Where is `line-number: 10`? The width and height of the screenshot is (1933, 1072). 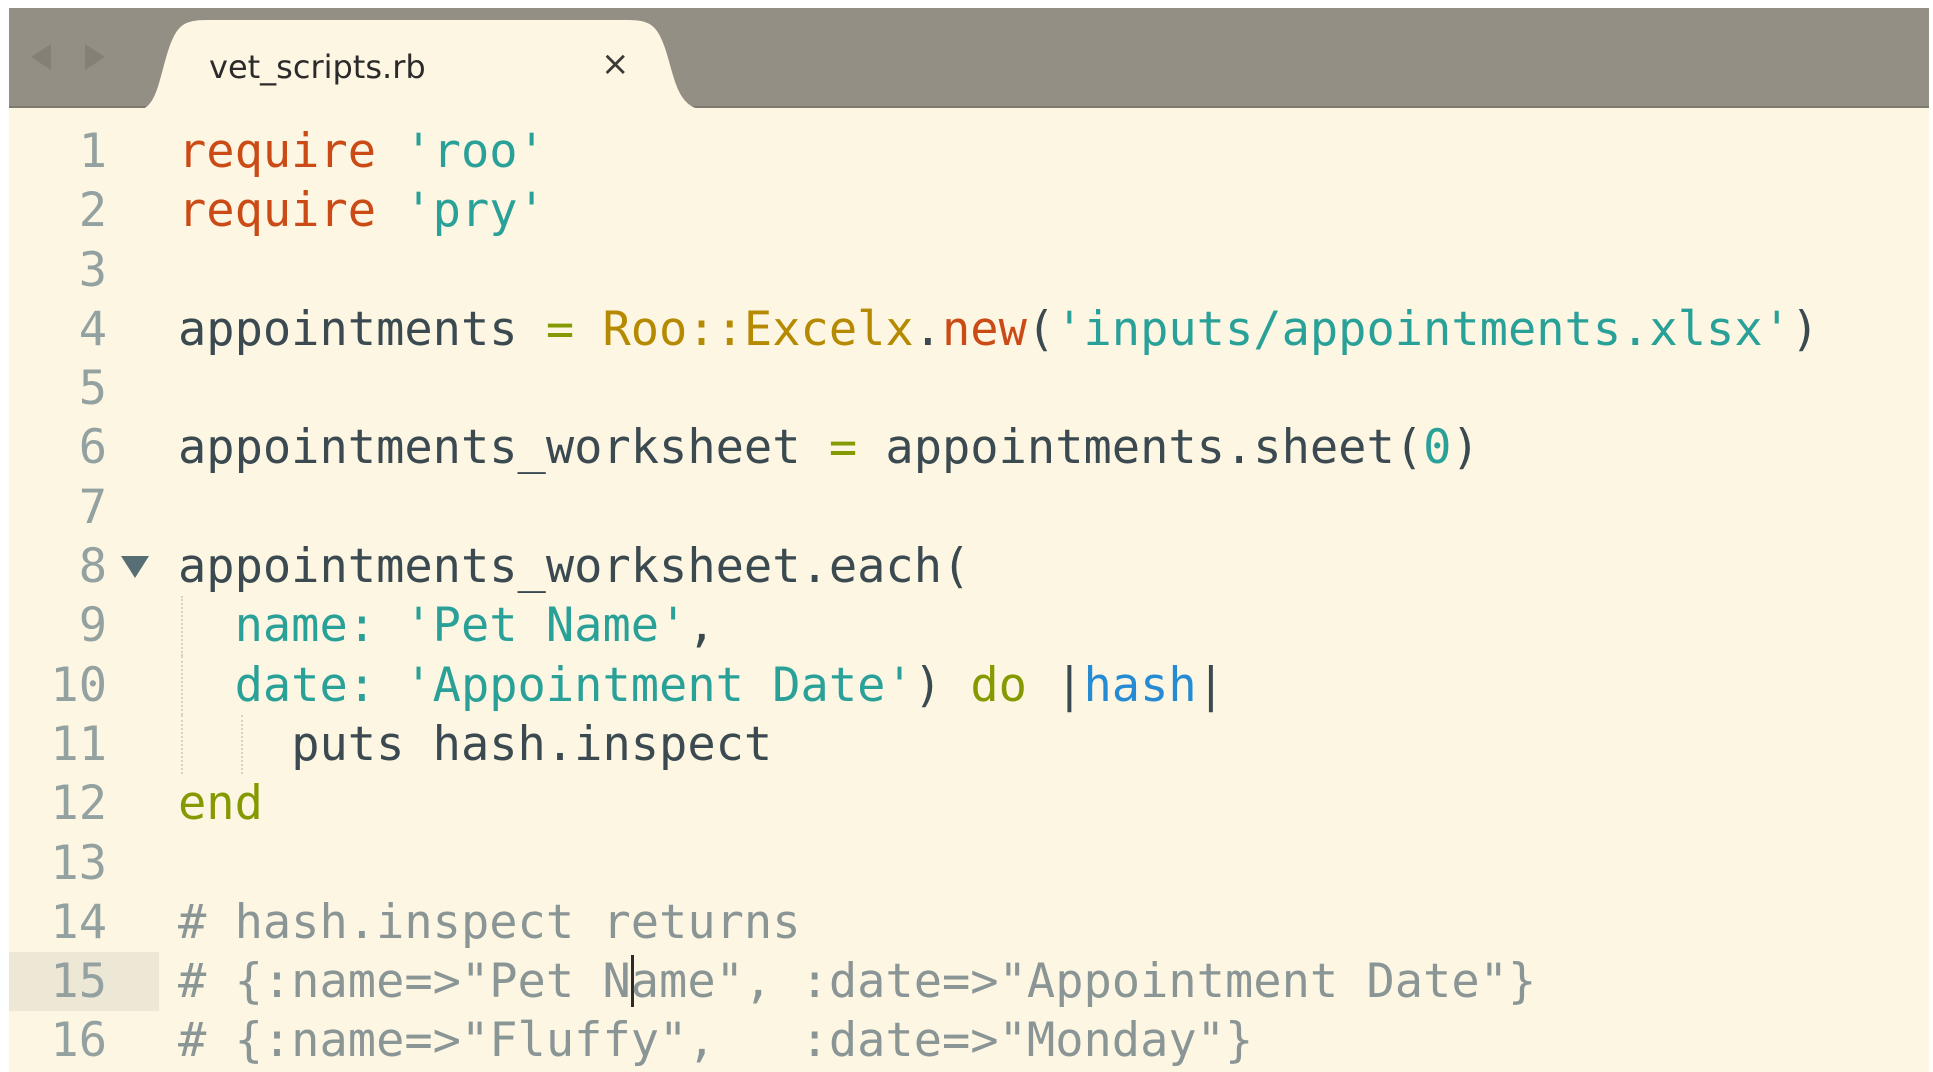 line-number: 10 is located at coordinates (78, 685).